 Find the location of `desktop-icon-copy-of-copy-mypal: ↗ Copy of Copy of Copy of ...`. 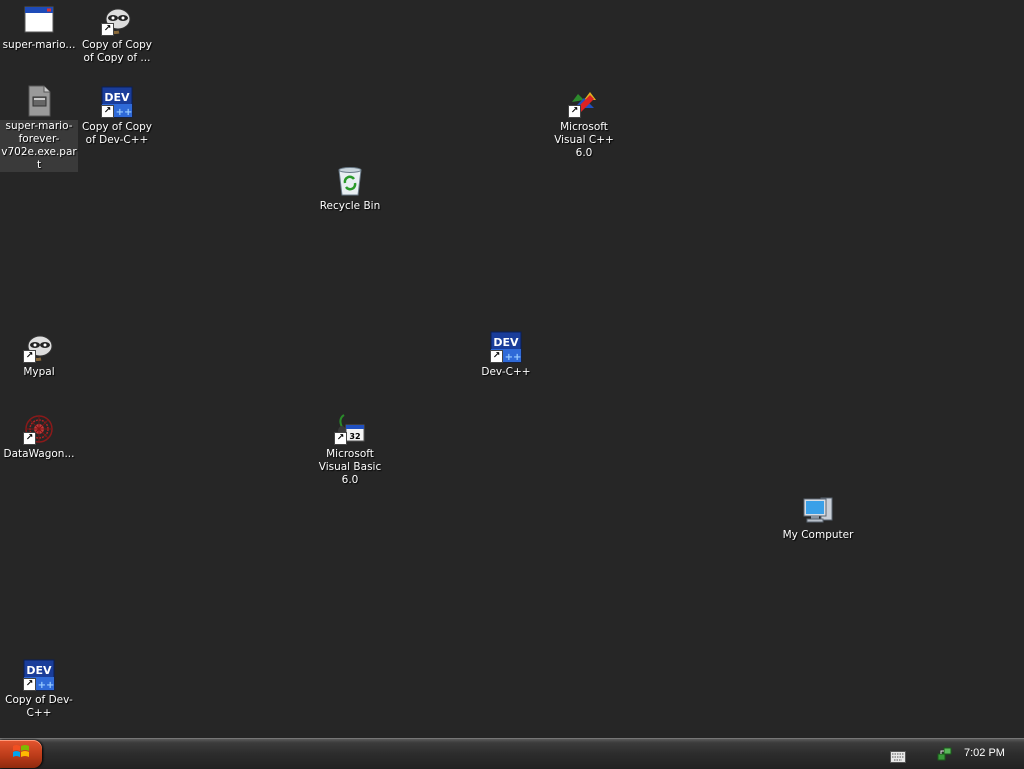

desktop-icon-copy-of-copy-mypal: ↗ Copy of Copy of Copy of ... is located at coordinates (117, 34).